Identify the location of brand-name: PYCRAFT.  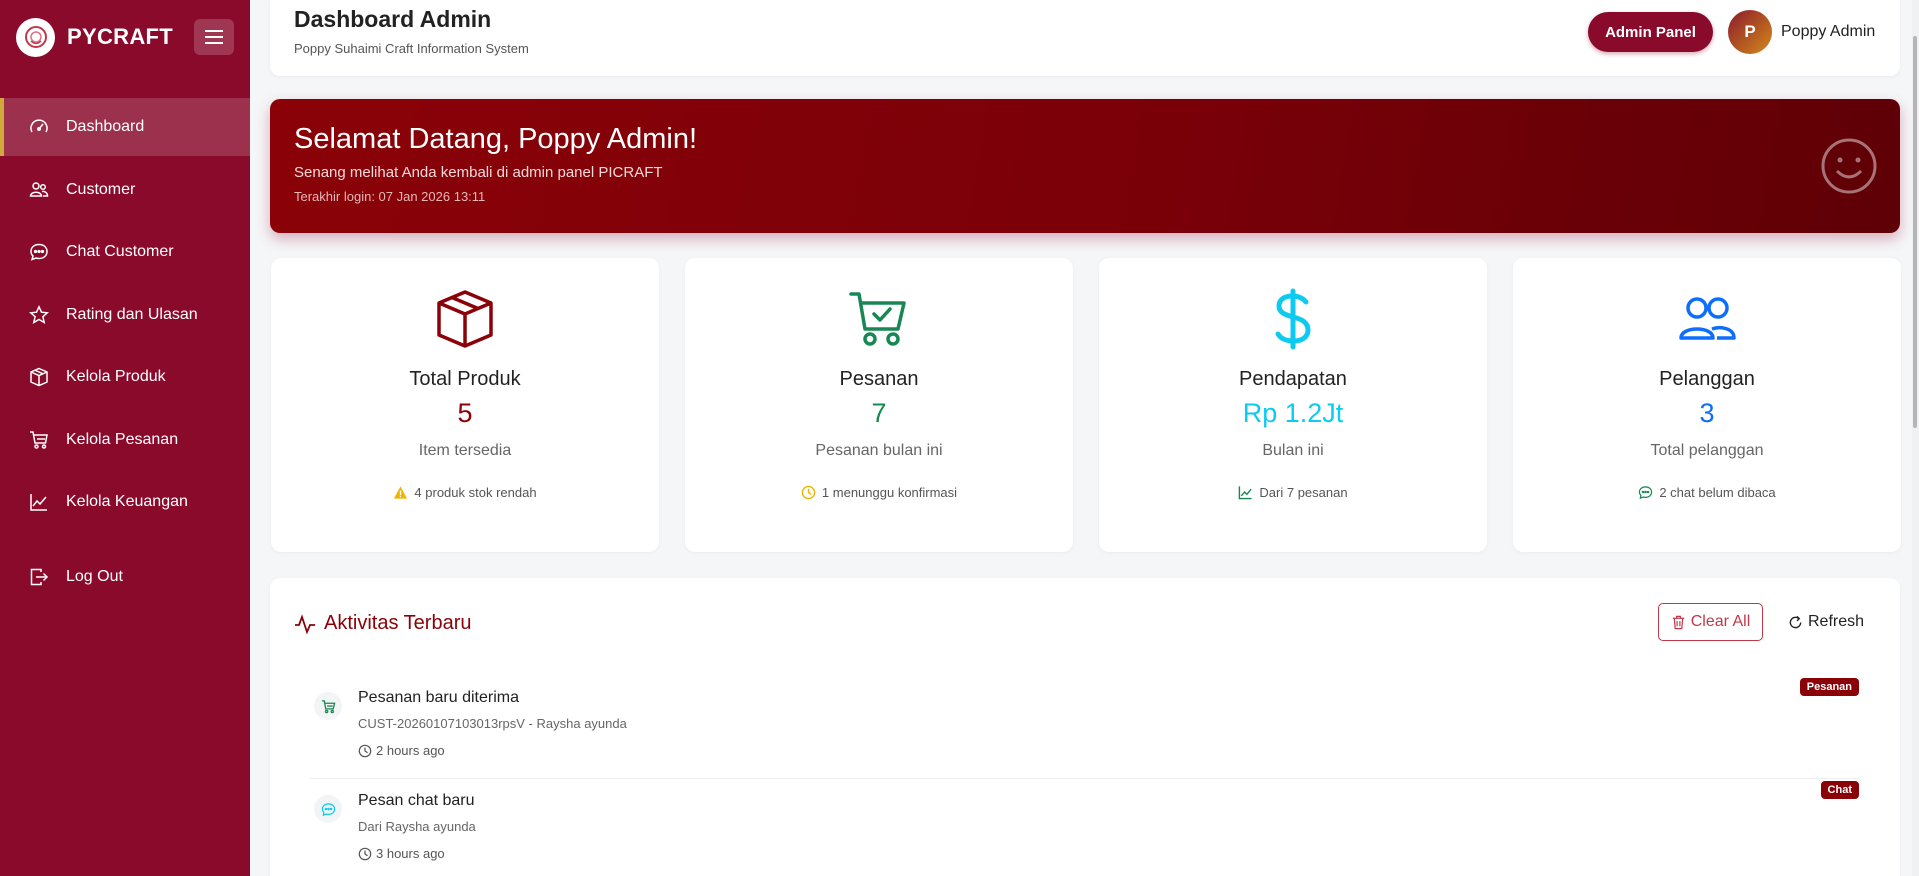
(120, 36).